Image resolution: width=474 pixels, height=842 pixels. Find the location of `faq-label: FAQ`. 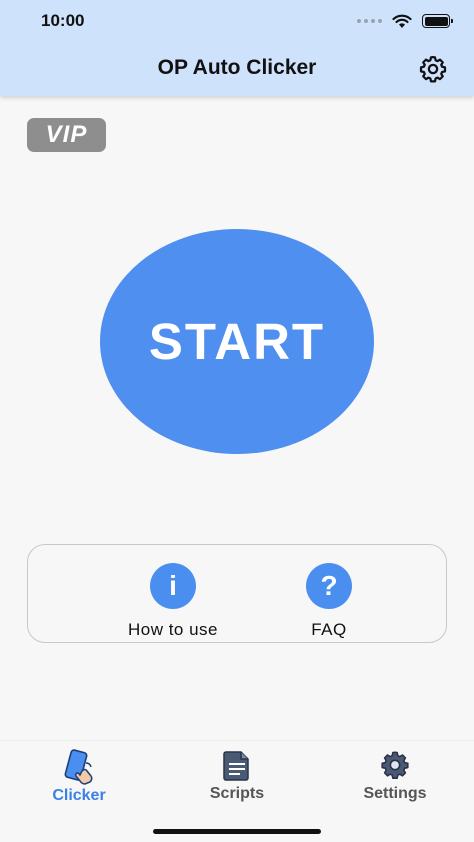

faq-label: FAQ is located at coordinates (329, 629).